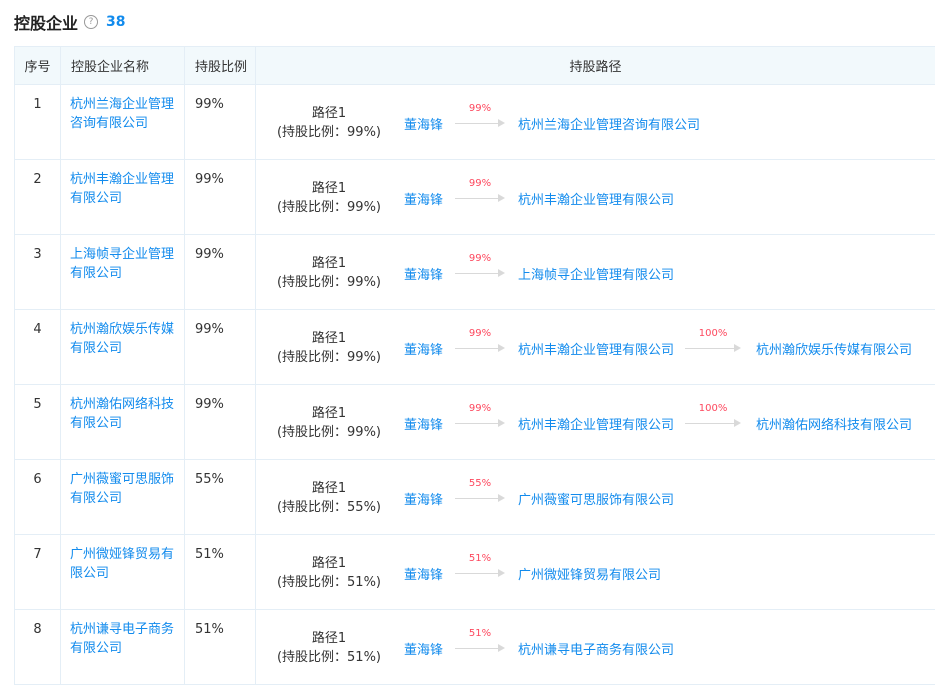 The height and width of the screenshot is (685, 935). What do you see at coordinates (124, 179) in the screenshot?
I see `company-name-line: 杭州丰瀚企业管理` at bounding box center [124, 179].